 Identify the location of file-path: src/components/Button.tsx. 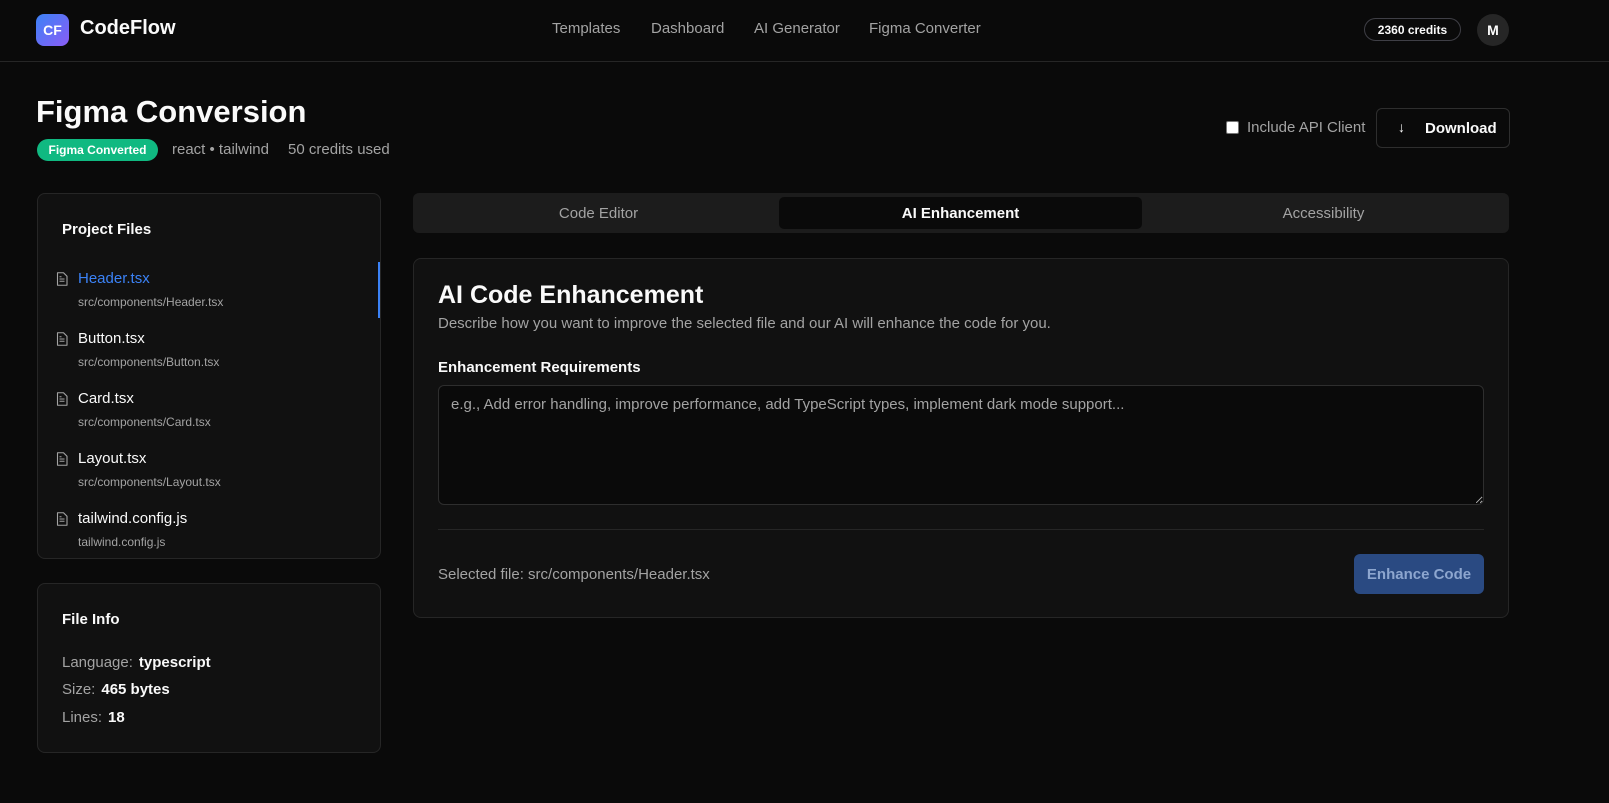
(149, 362).